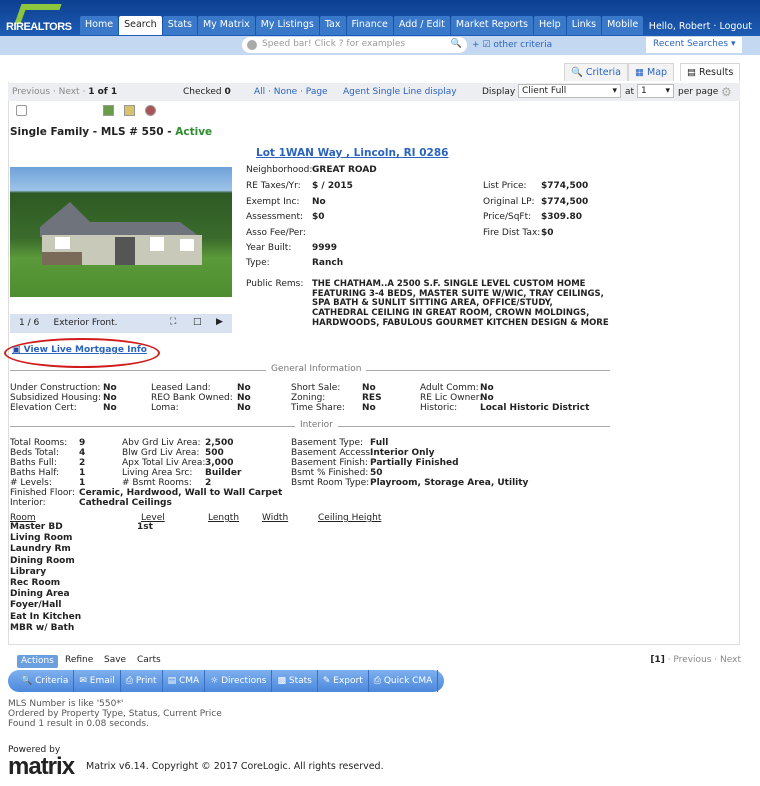  Describe the element at coordinates (421, 25) in the screenshot. I see `nav-add-edit: Add / Edit` at that location.